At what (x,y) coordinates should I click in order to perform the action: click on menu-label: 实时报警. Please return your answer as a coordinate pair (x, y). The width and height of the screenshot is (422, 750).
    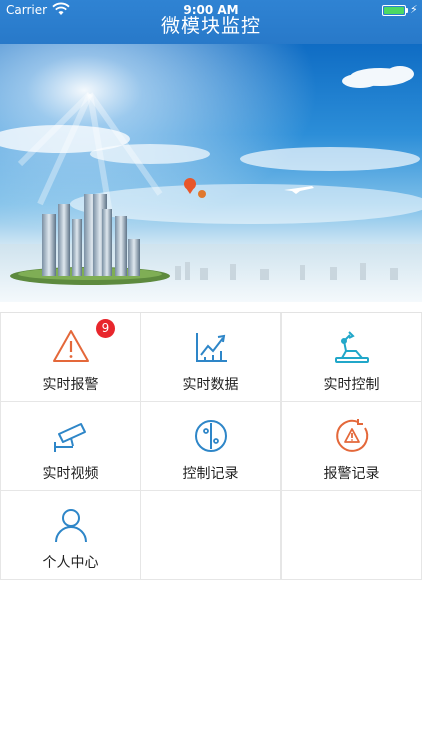
    Looking at the image, I should click on (70, 385).